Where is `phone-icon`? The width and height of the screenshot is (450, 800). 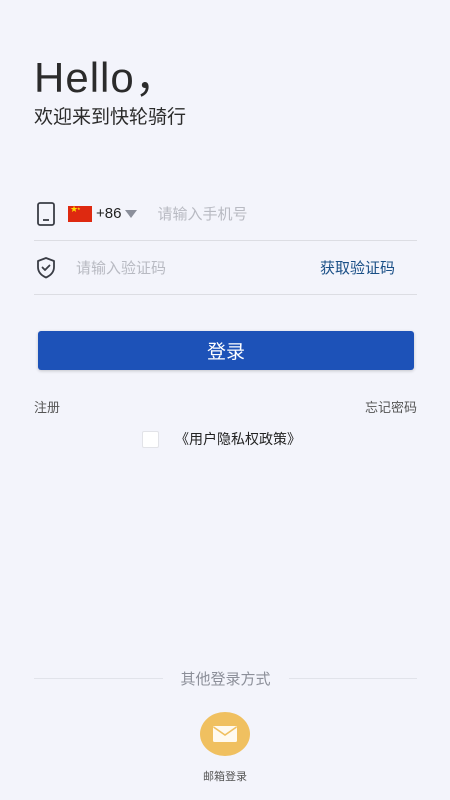 phone-icon is located at coordinates (46, 214).